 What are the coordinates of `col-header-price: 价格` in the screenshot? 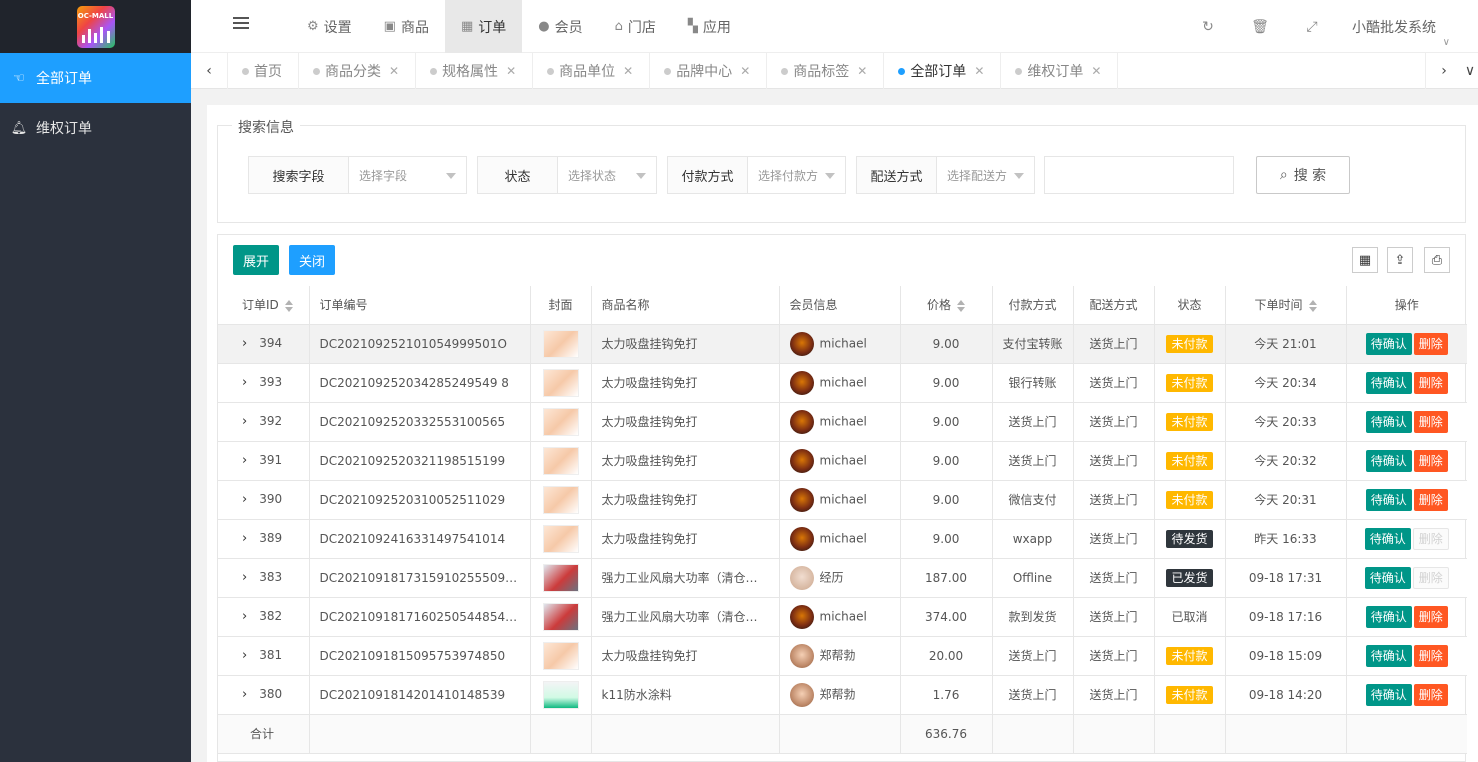 It's located at (946, 305).